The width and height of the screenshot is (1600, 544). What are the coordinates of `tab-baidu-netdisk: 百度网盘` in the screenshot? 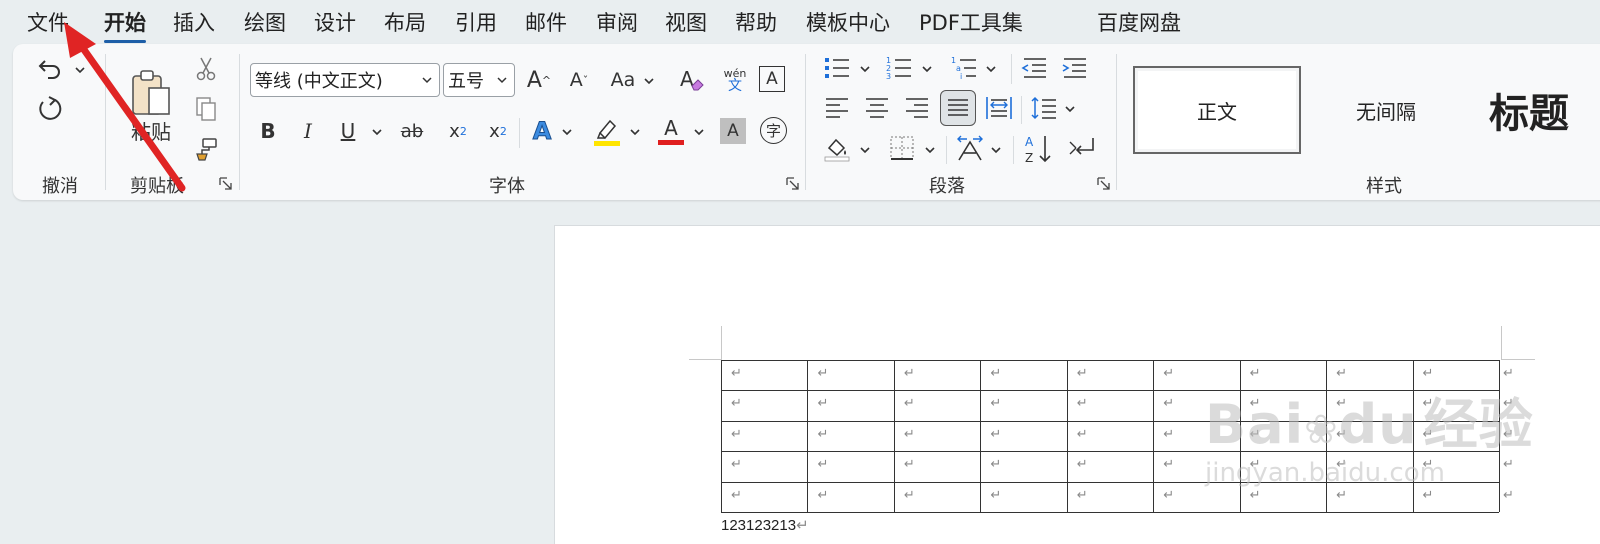 It's located at (1139, 22).